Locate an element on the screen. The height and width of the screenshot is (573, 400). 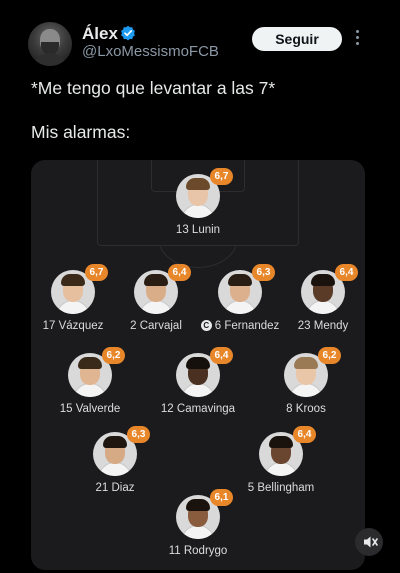
avatar is located at coordinates (50, 44).